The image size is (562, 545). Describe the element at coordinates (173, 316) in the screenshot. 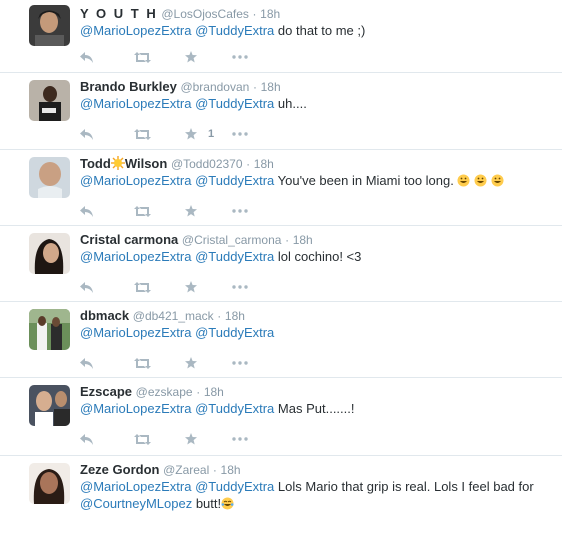

I see `tweet-author-handle: @db421_mack` at that location.